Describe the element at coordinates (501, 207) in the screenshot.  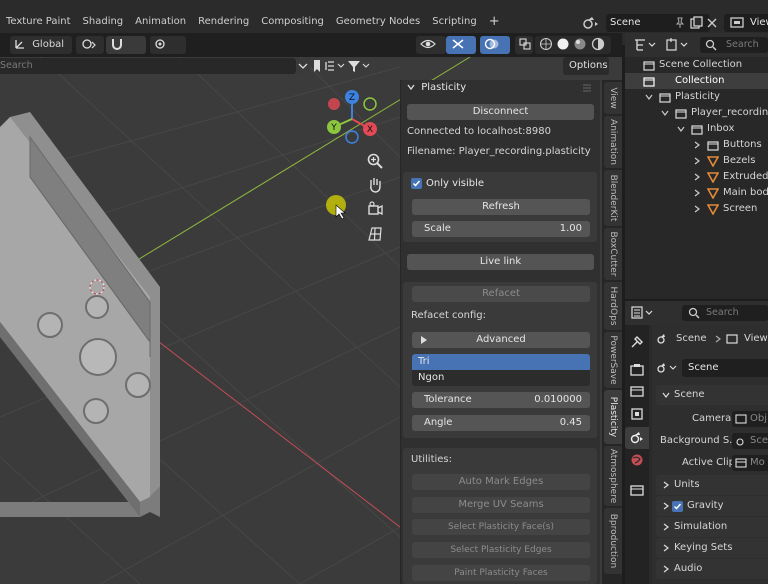
I see `refresh-button: Refresh` at that location.